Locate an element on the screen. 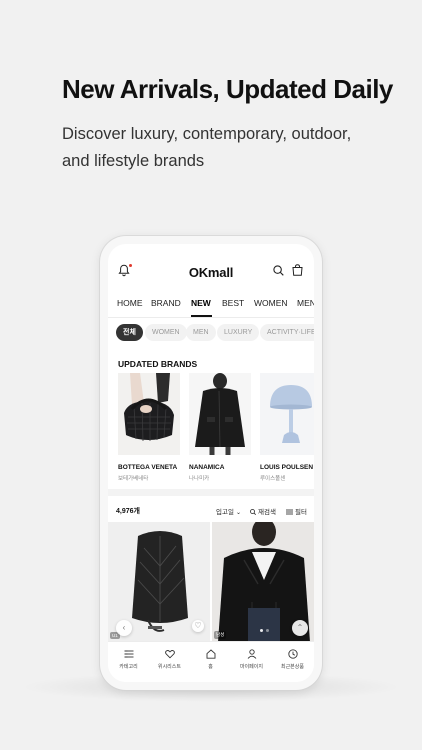 This screenshot has height=750, width=422. tab-label: 위시리스트 is located at coordinates (169, 667).